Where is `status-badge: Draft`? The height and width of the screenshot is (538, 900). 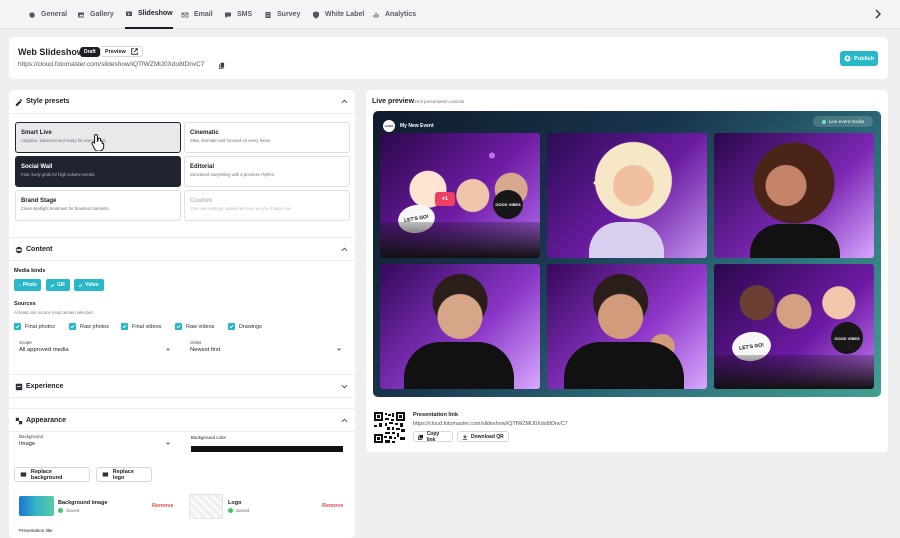
status-badge: Draft is located at coordinates (90, 52).